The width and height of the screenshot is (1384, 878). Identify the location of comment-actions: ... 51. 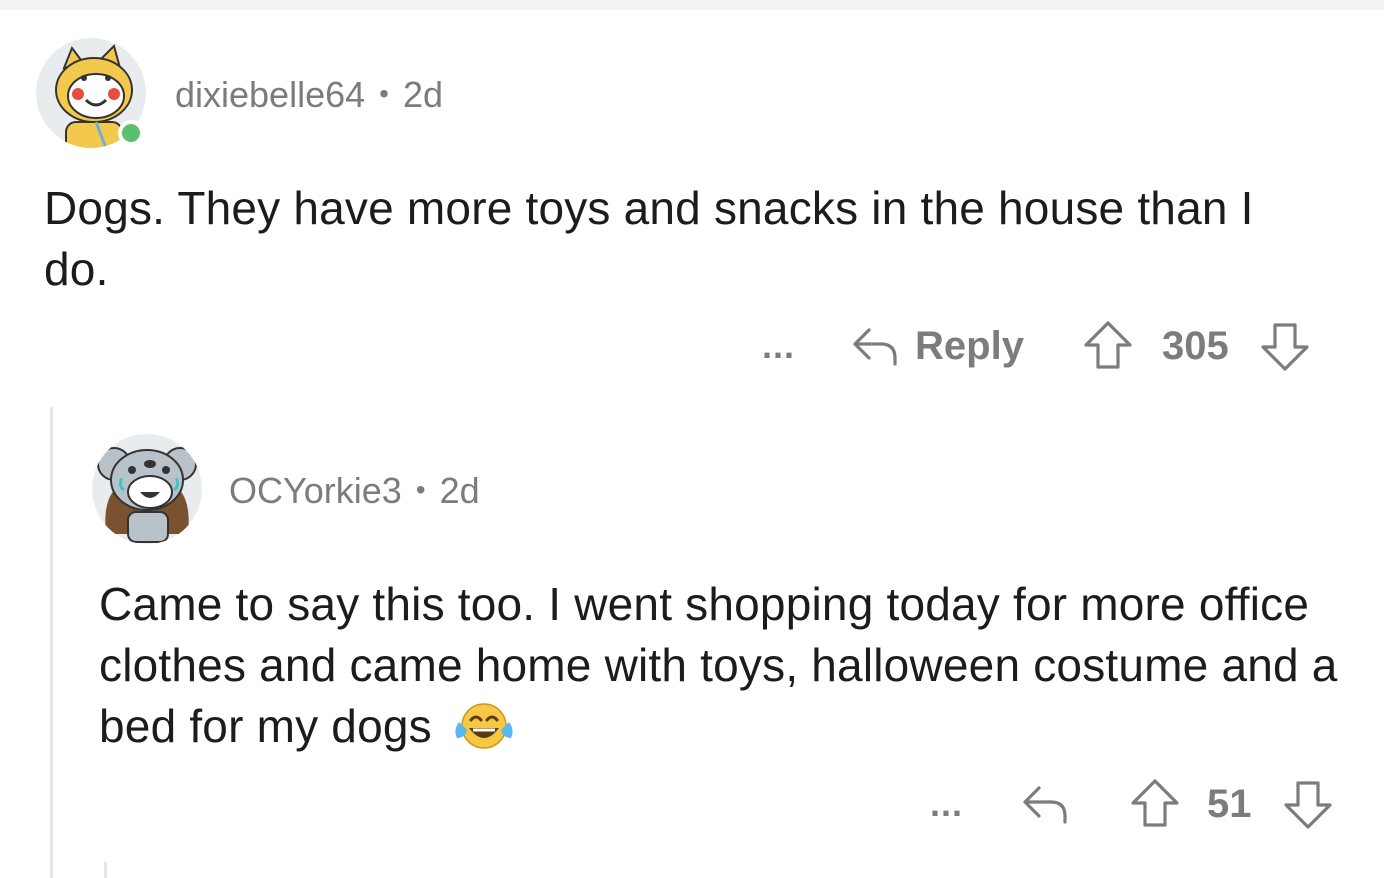
(1132, 804).